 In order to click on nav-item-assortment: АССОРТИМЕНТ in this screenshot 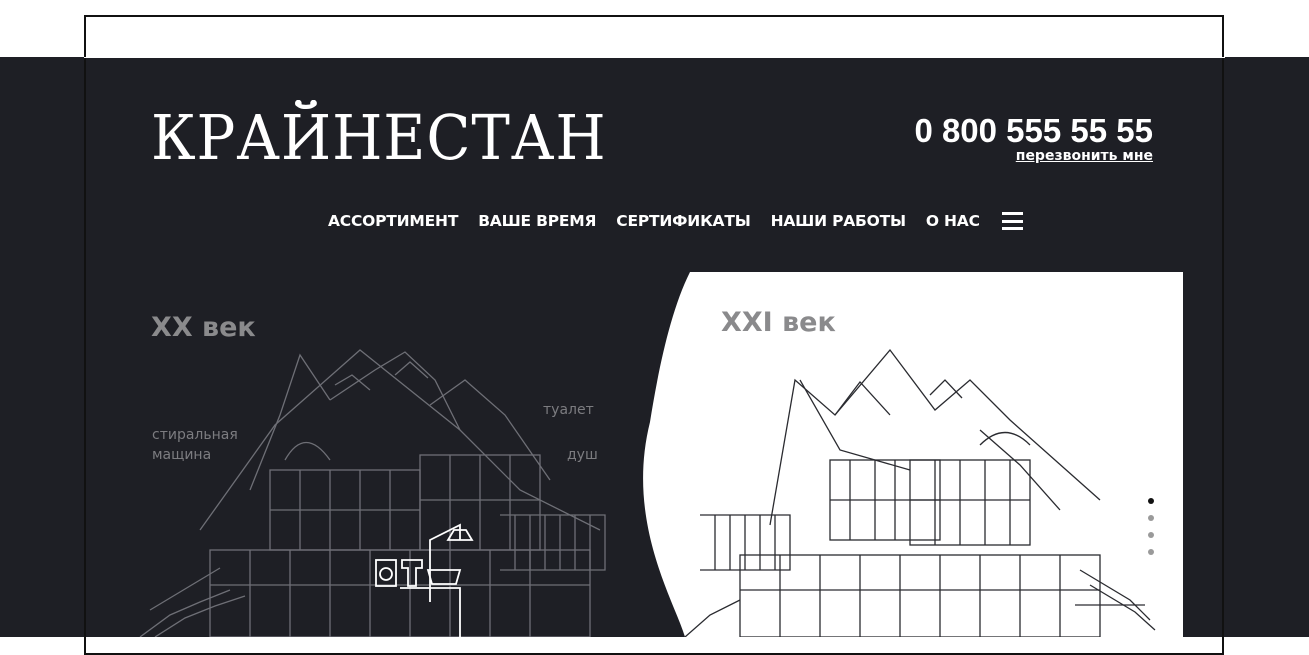, I will do `click(393, 221)`.